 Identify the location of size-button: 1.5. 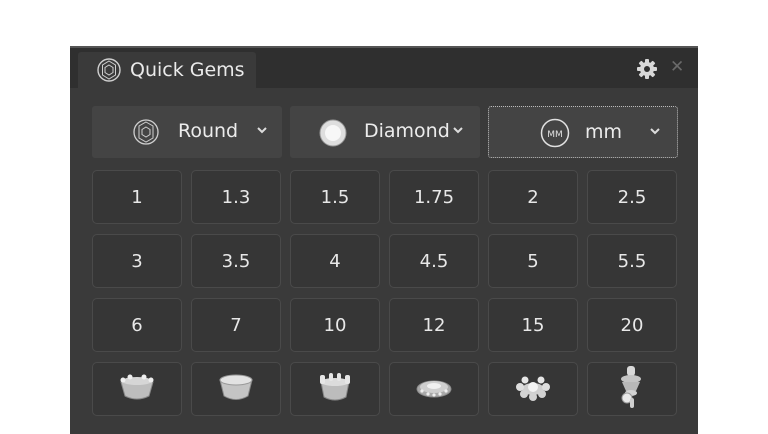
(335, 197).